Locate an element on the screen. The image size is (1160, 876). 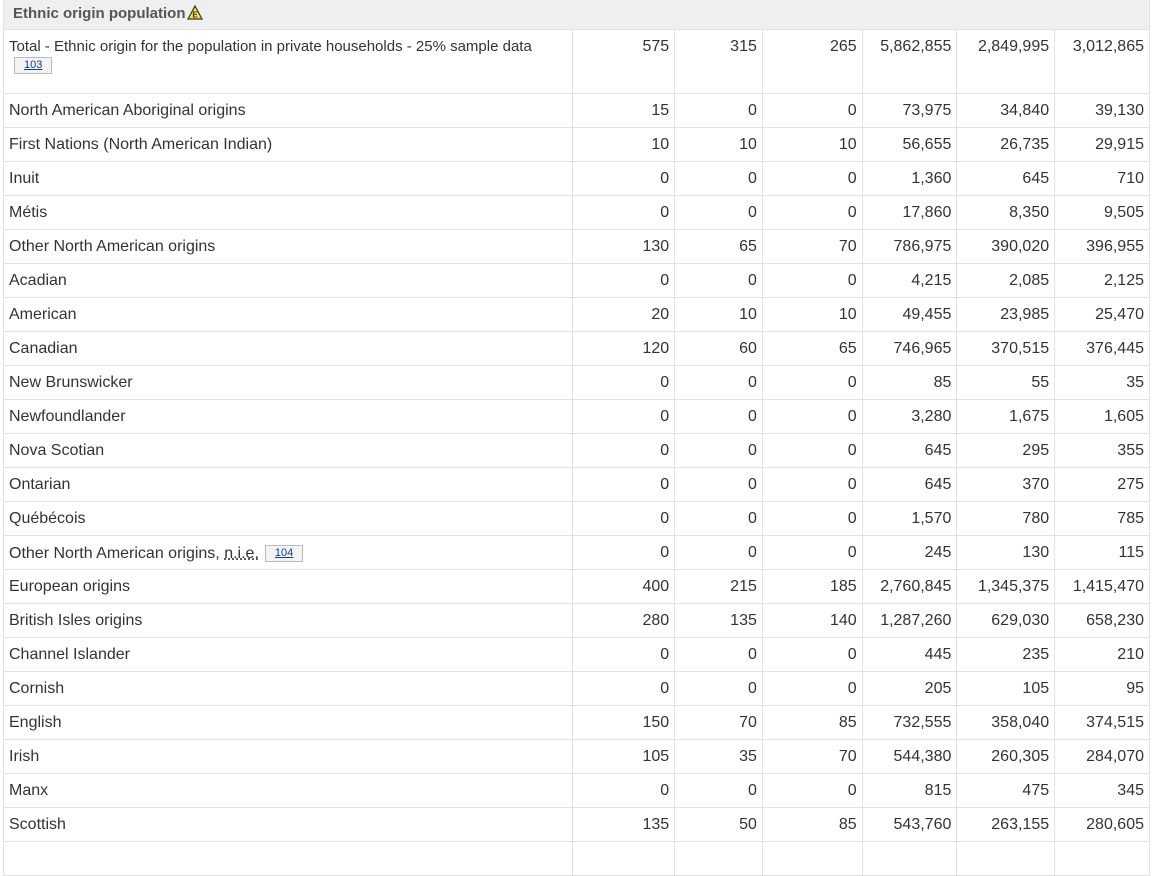
row-value-5: 2,085 is located at coordinates (1006, 280).